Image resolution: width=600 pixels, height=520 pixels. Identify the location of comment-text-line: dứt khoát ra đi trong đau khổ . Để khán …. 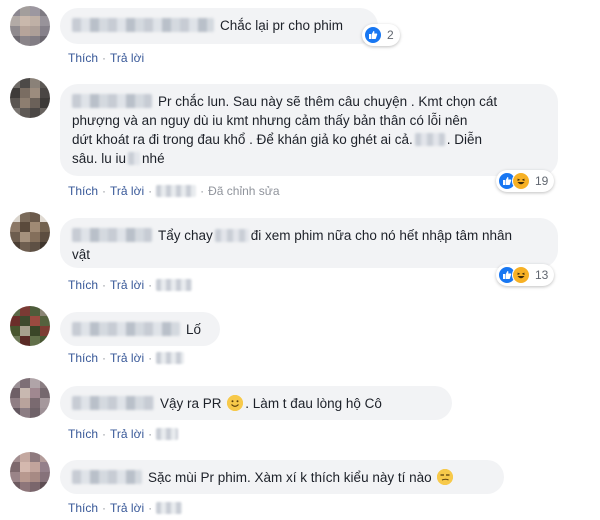
(242, 139).